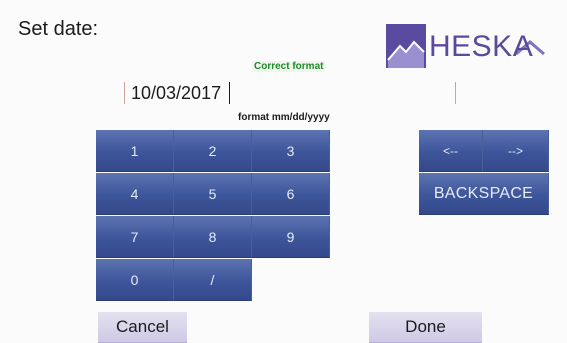 The image size is (567, 343). What do you see at coordinates (484, 194) in the screenshot?
I see `backspace-button: BACKSPACE` at bounding box center [484, 194].